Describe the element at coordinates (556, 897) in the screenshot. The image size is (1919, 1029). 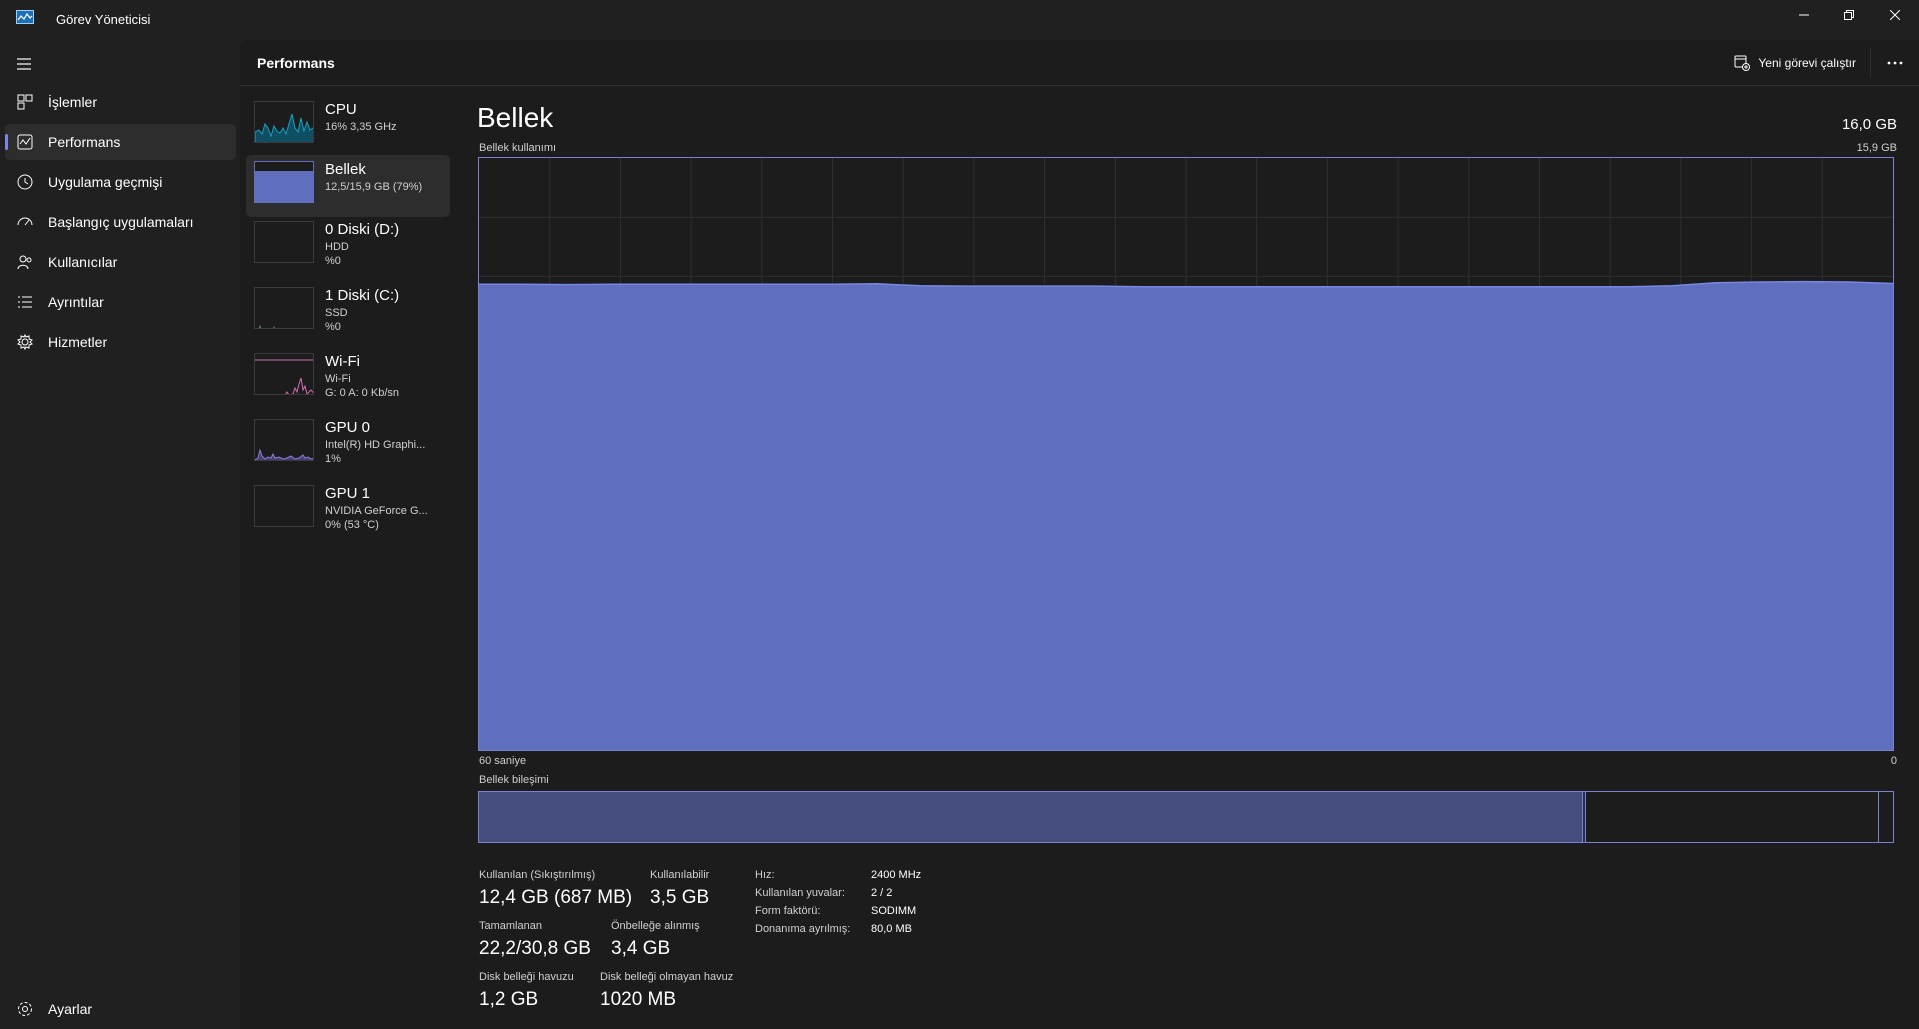
I see `stat-in-use-value: 12,4 GB (687 MB)` at that location.